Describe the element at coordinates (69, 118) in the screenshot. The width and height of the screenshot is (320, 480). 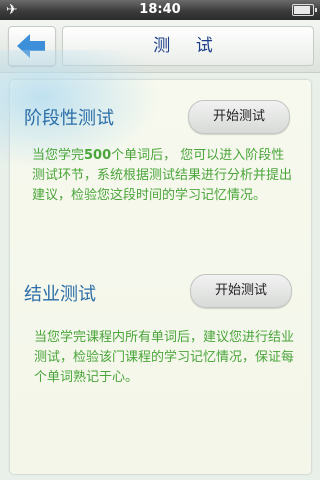
I see `stage-test-title: 阶段性测试` at that location.